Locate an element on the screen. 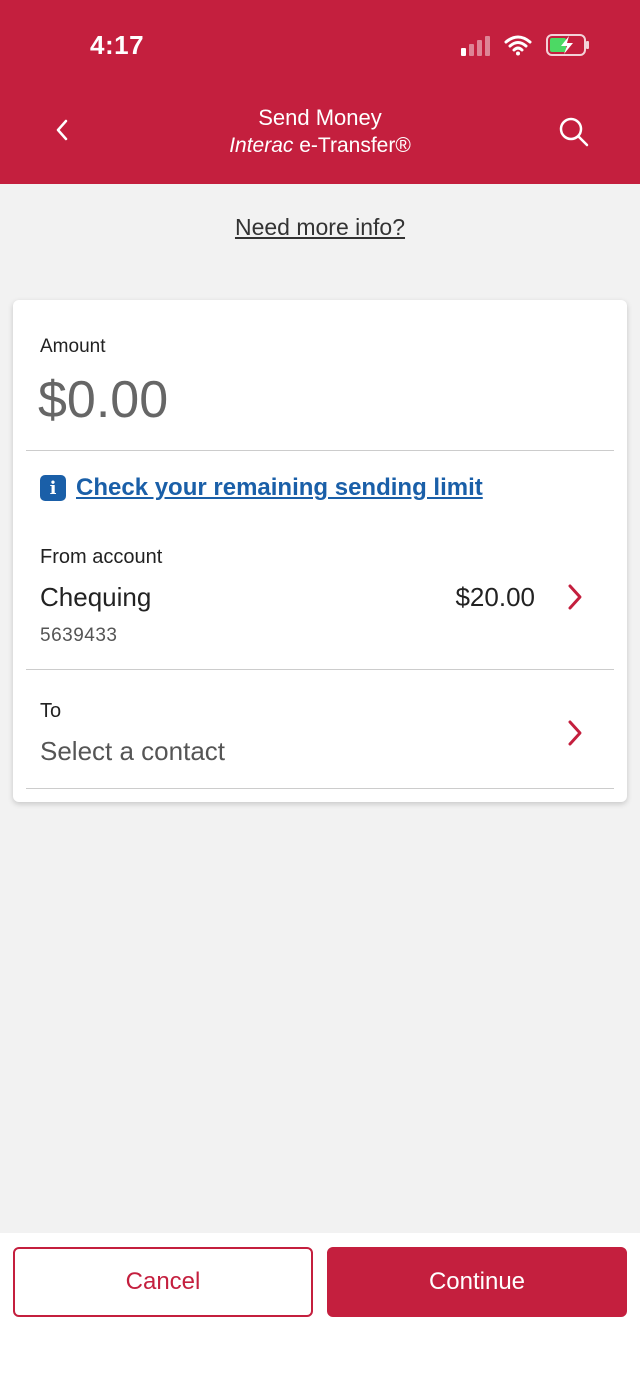  need-more-info-link: Need more info? is located at coordinates (320, 227).